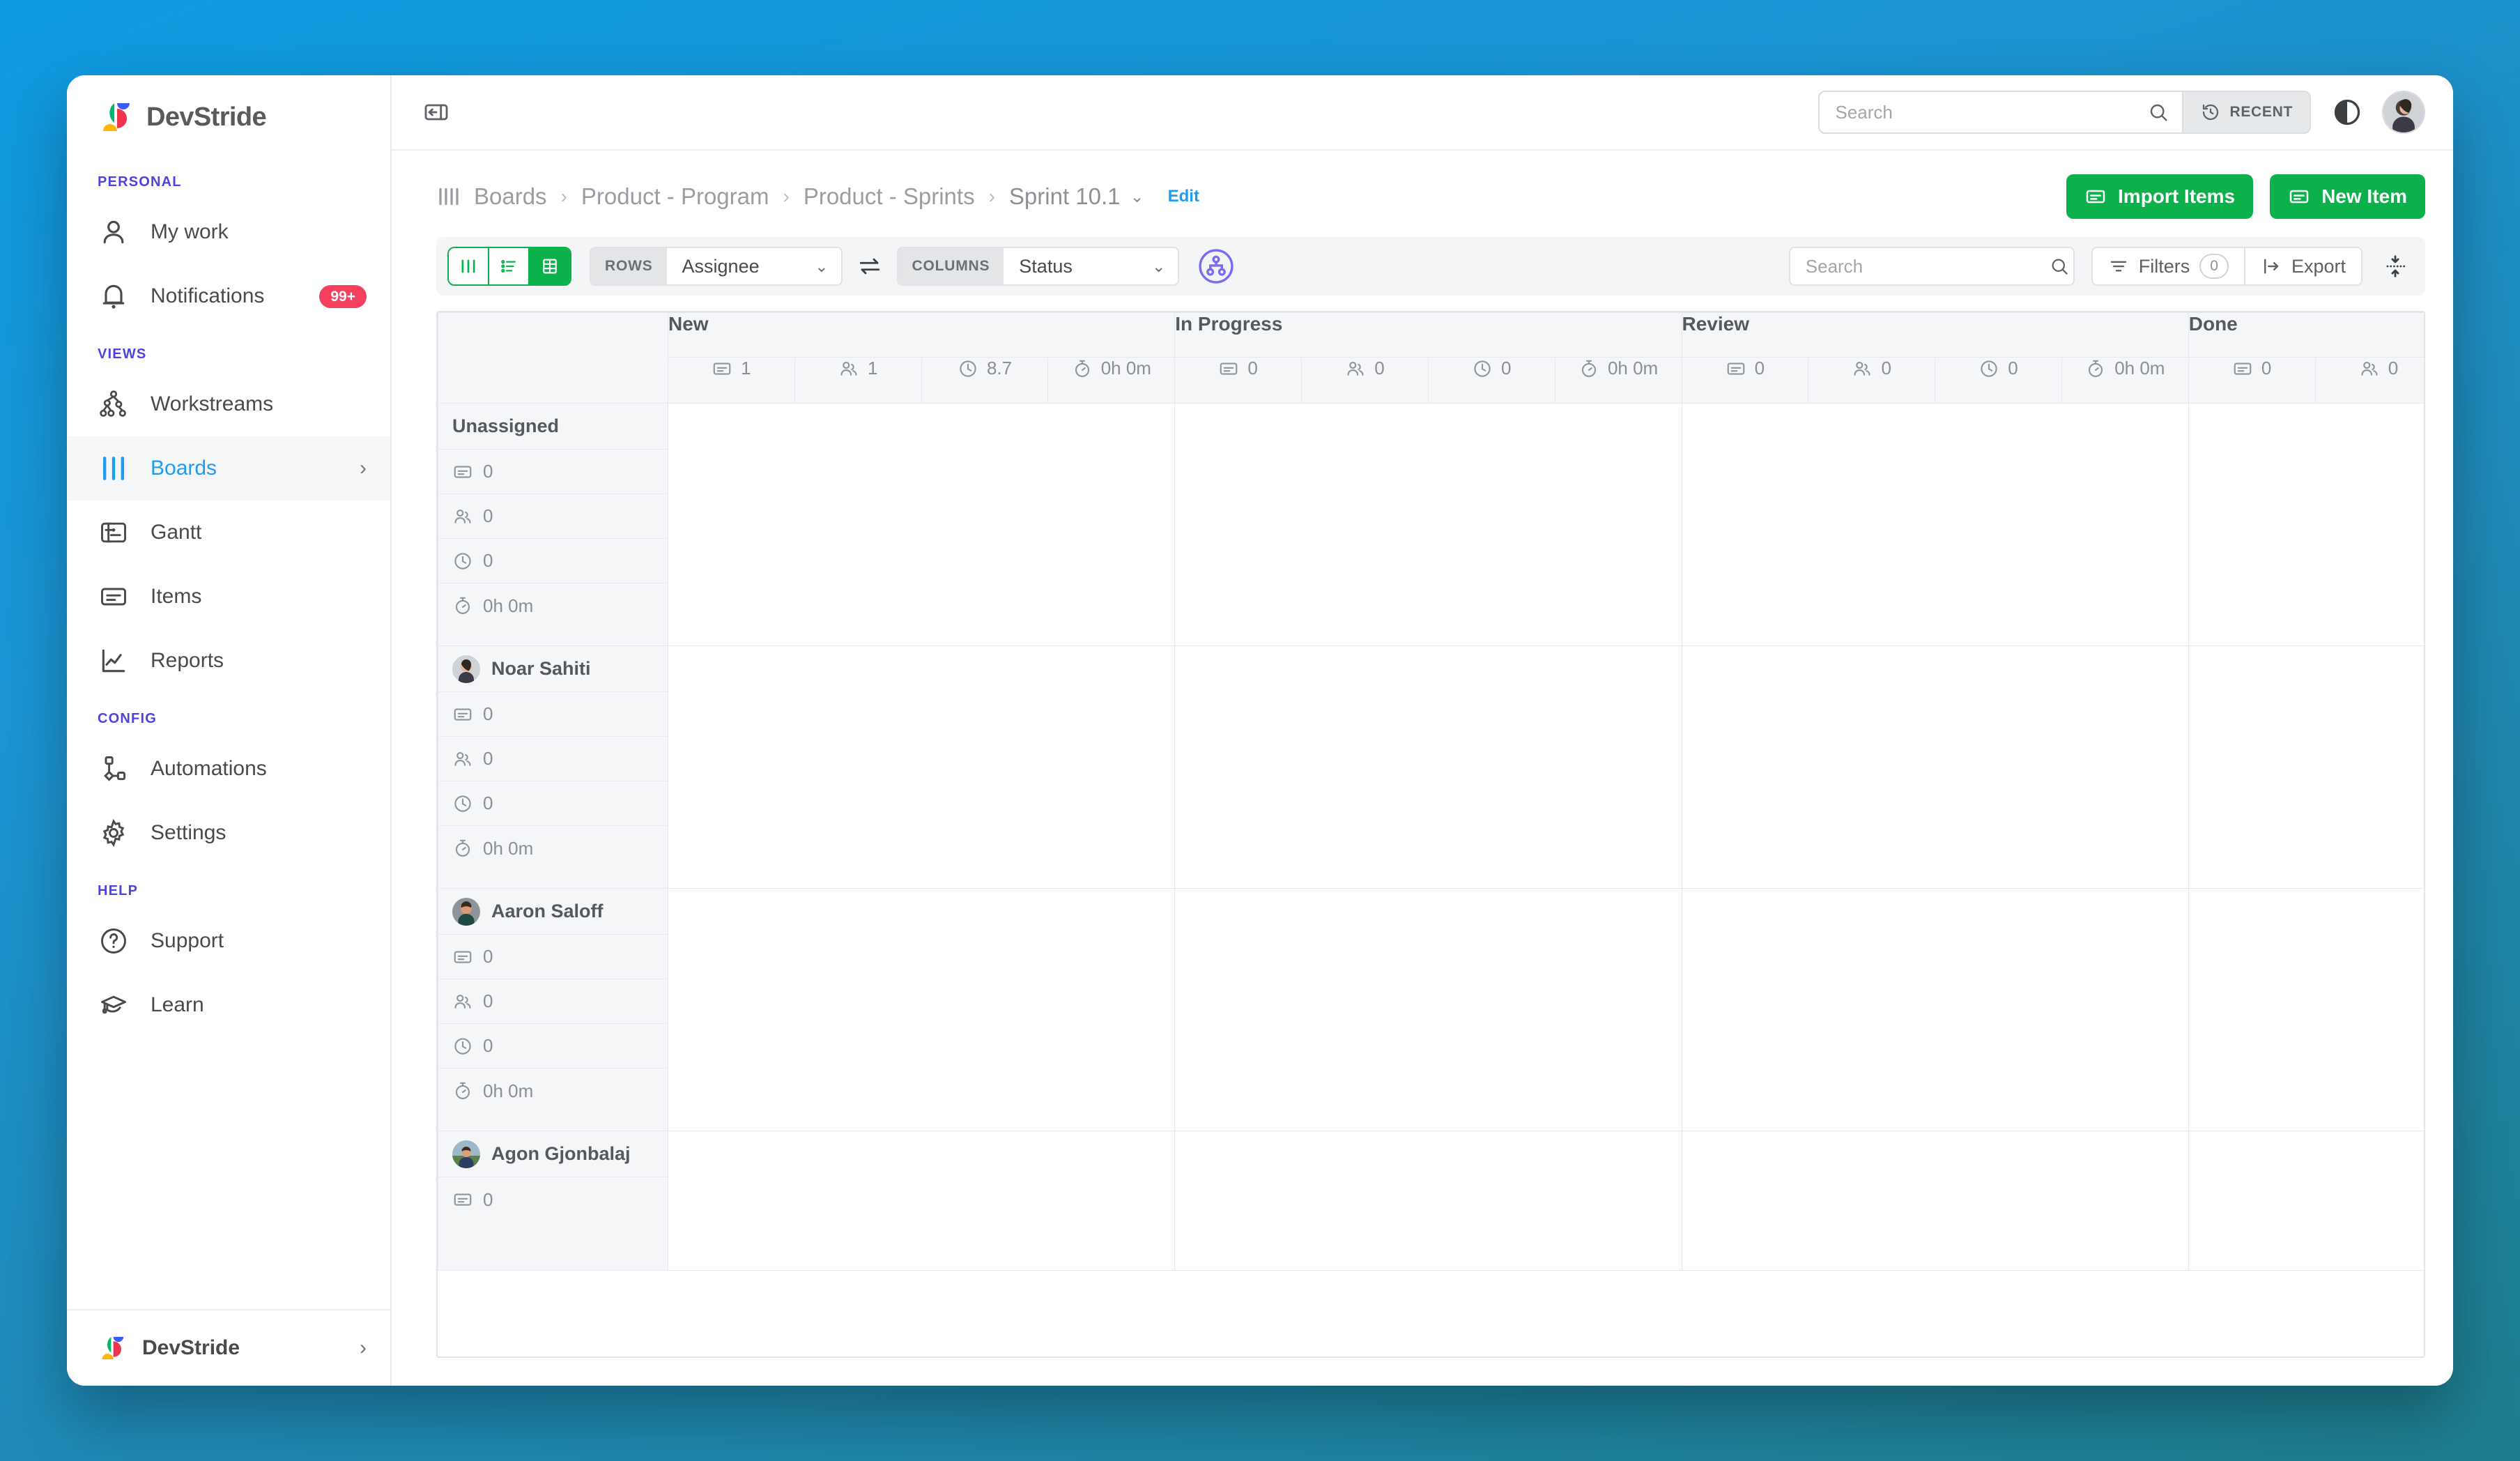  I want to click on board-search-input, so click(1922, 266).